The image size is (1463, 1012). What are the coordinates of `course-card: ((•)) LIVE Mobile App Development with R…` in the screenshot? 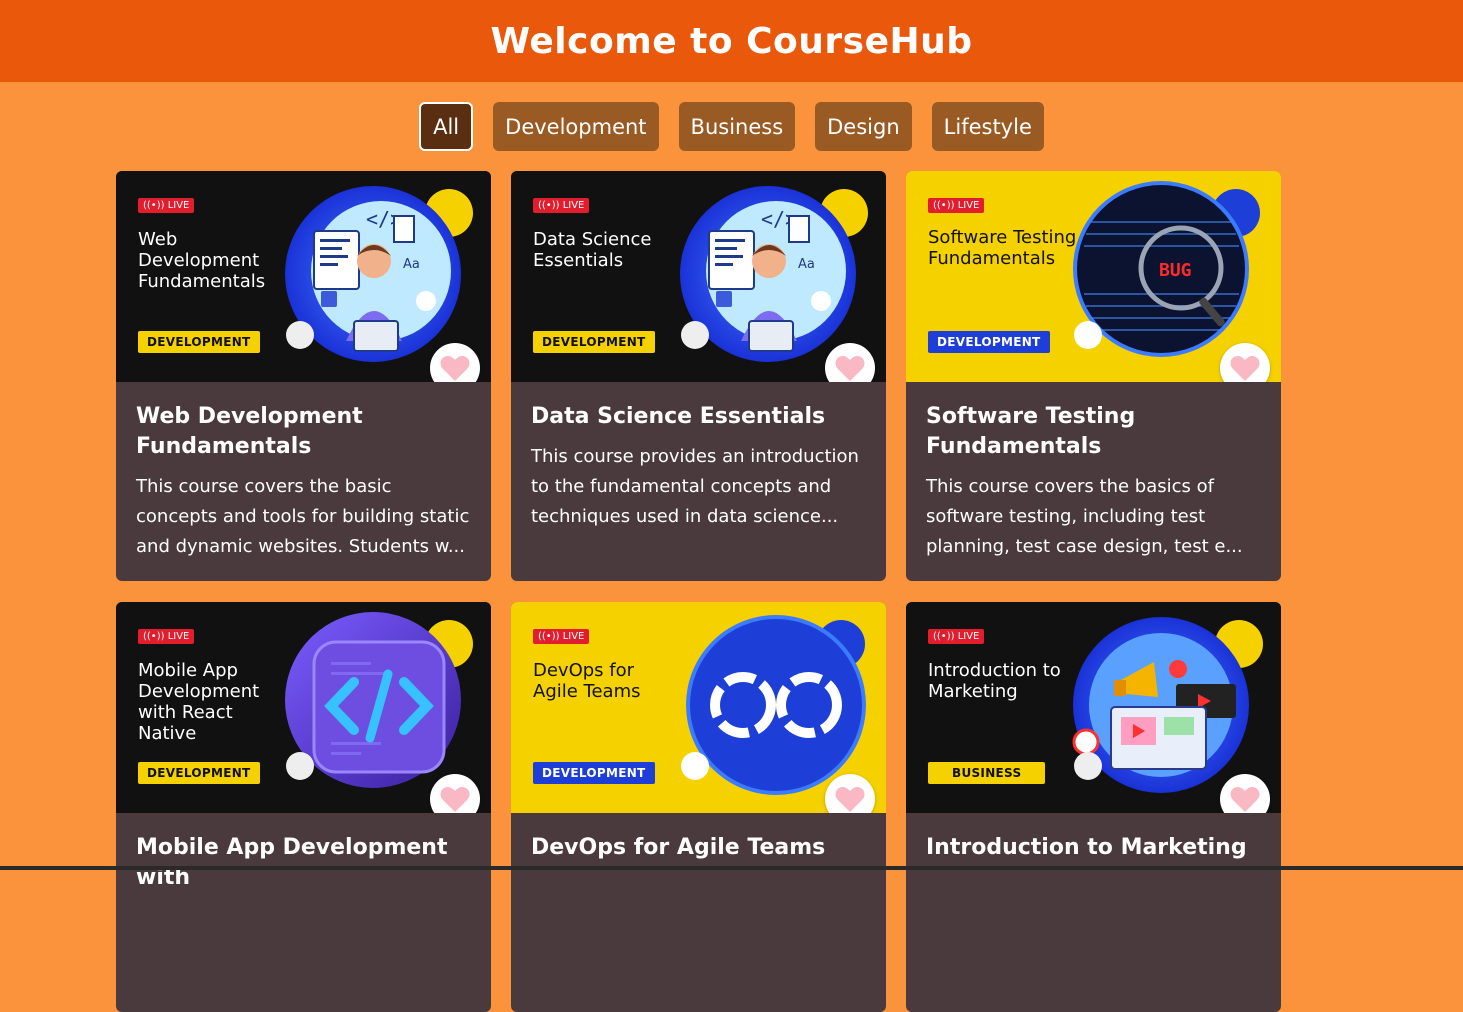 It's located at (303, 807).